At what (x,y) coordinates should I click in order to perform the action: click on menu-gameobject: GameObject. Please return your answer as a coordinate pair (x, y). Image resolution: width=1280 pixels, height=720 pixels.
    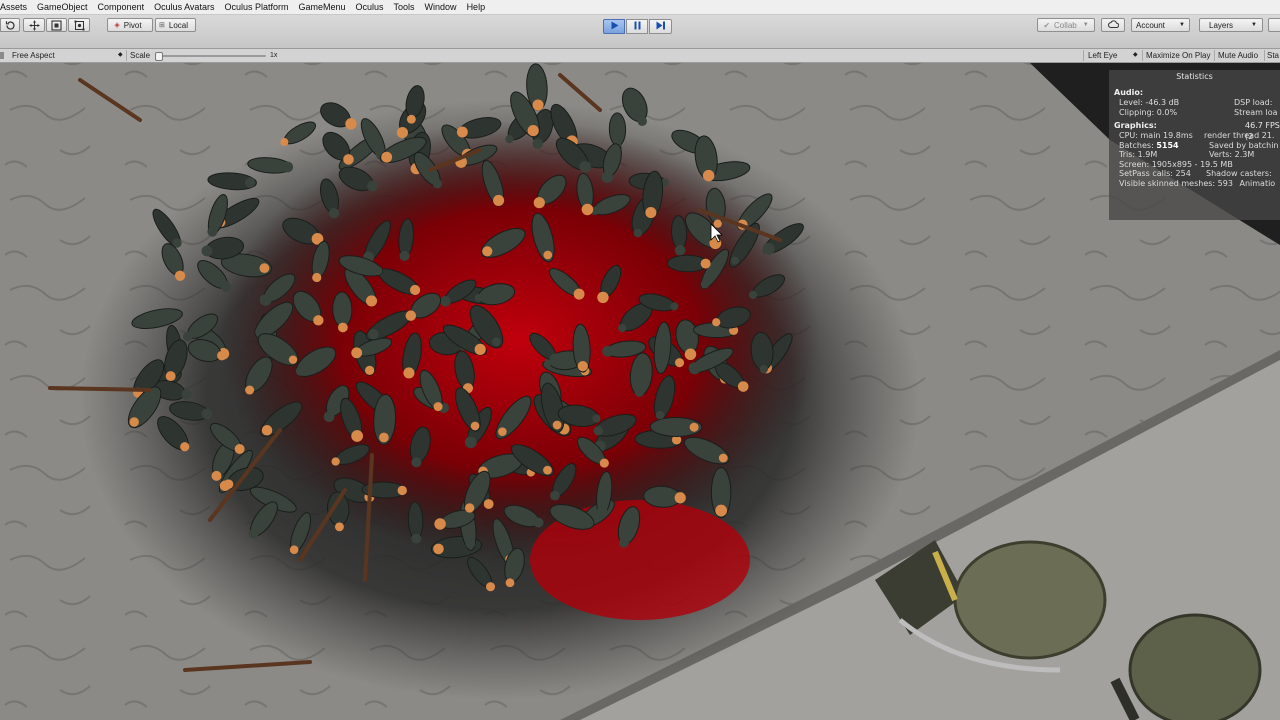
    Looking at the image, I should click on (62, 7).